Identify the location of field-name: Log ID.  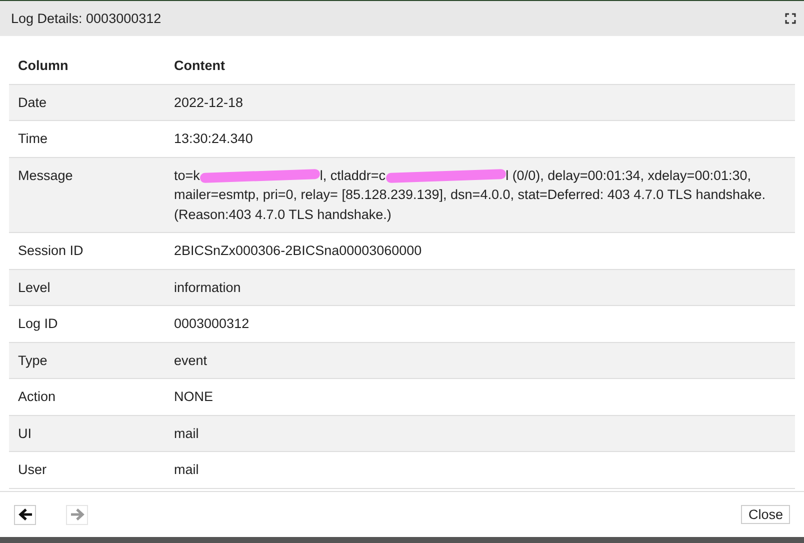
(87, 324).